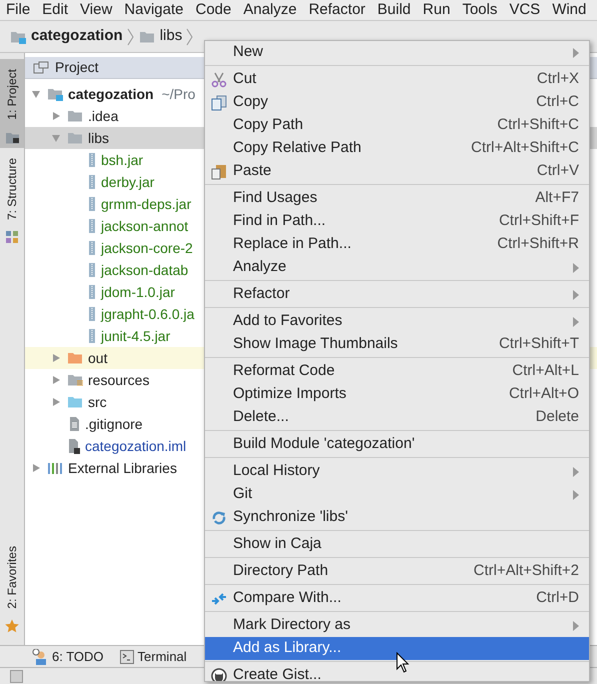  Describe the element at coordinates (111, 94) in the screenshot. I see `tree-label: categozation` at that location.